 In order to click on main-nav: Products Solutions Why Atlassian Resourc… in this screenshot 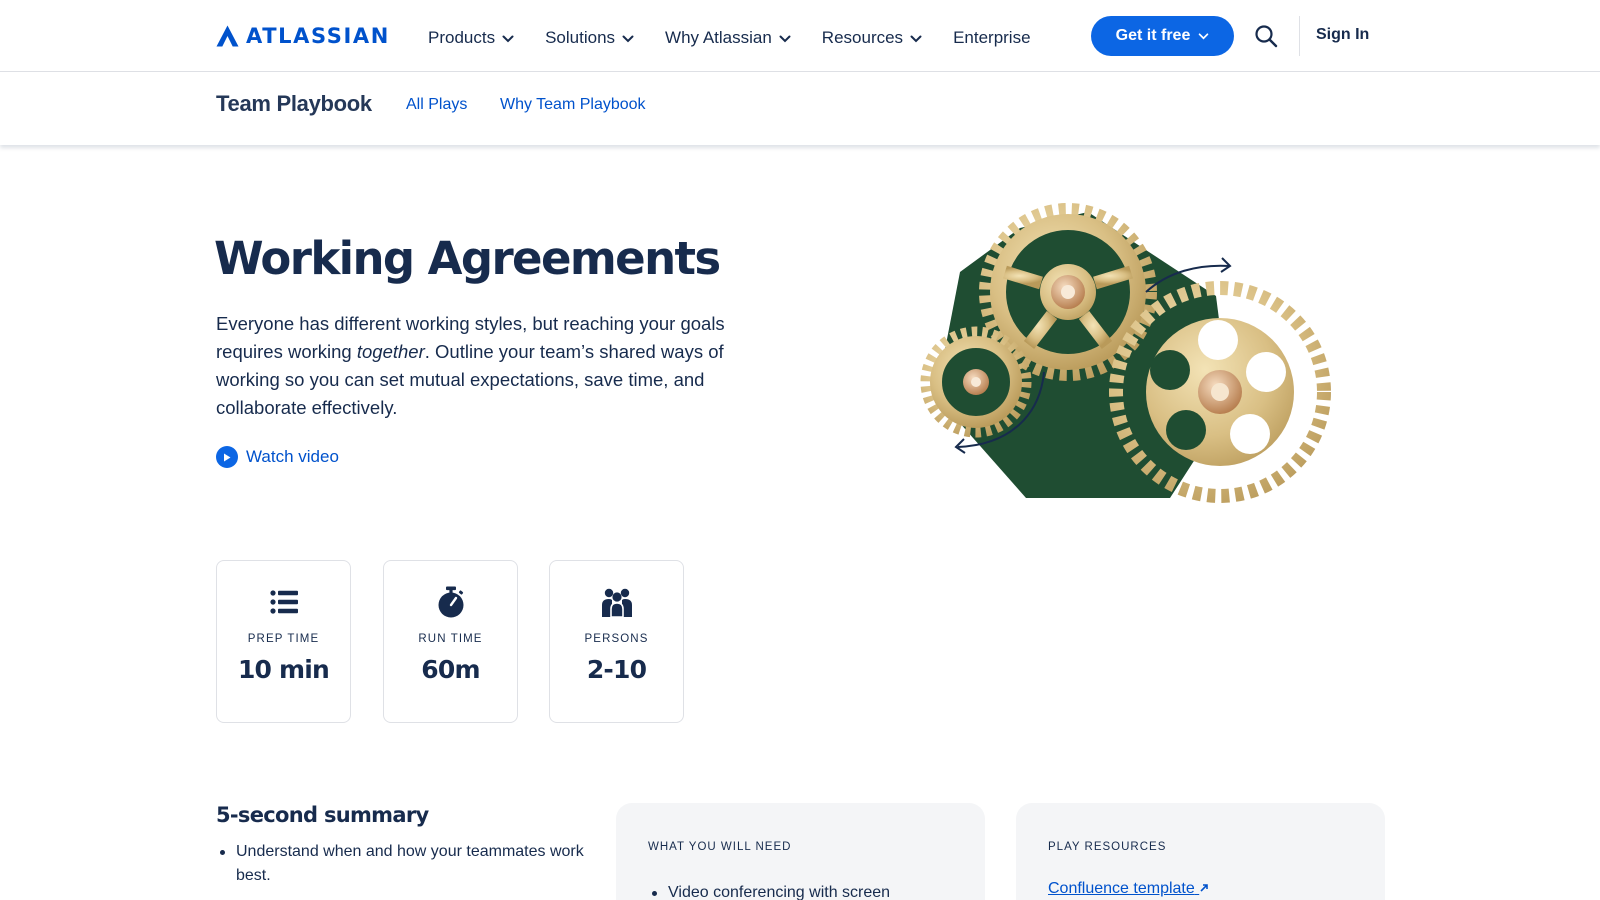, I will do `click(745, 38)`.